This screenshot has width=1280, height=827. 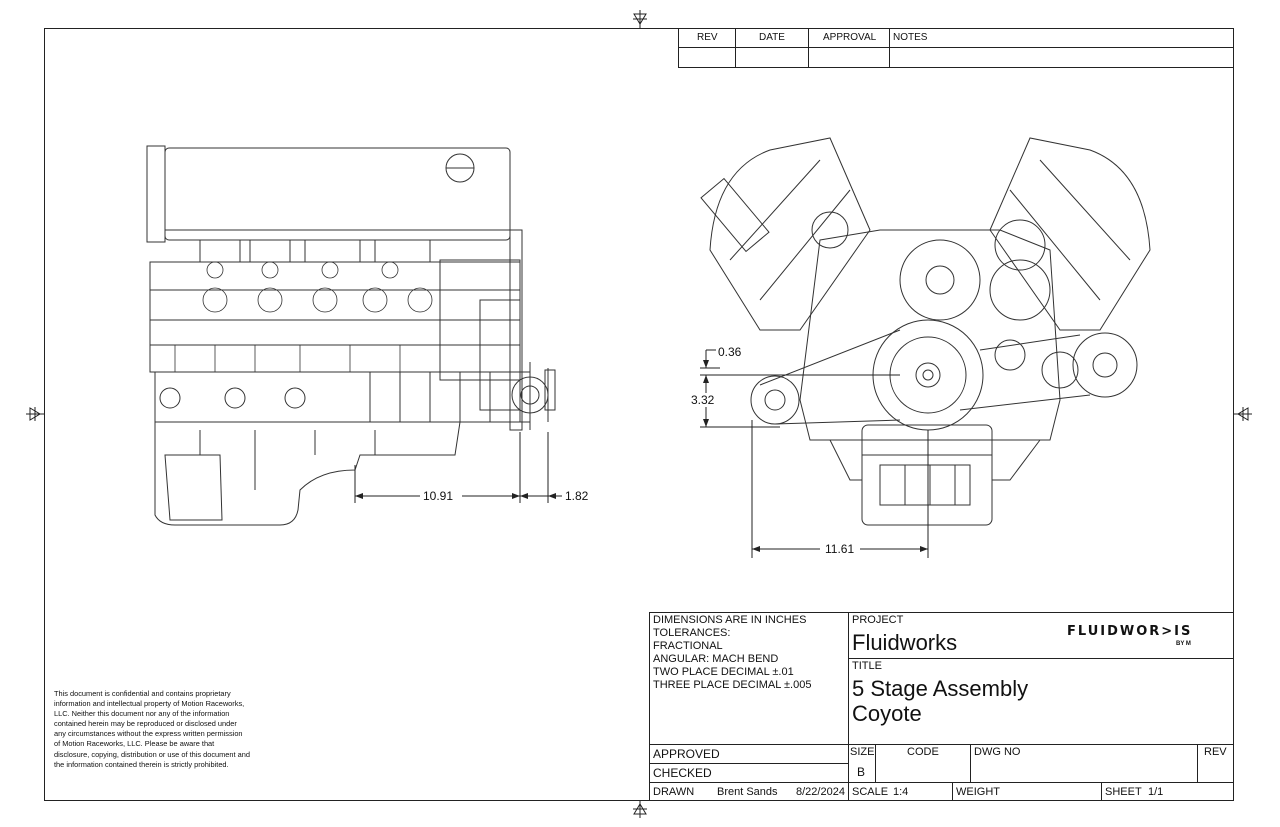 I want to click on project-name: Fluidworks, so click(x=905, y=642).